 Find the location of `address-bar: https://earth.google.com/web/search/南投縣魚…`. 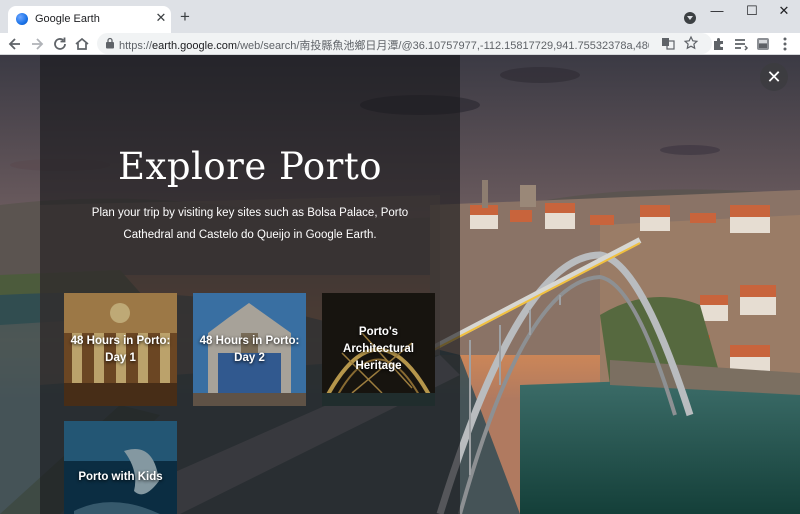

address-bar: https://earth.google.com/web/search/南投縣魚… is located at coordinates (404, 43).